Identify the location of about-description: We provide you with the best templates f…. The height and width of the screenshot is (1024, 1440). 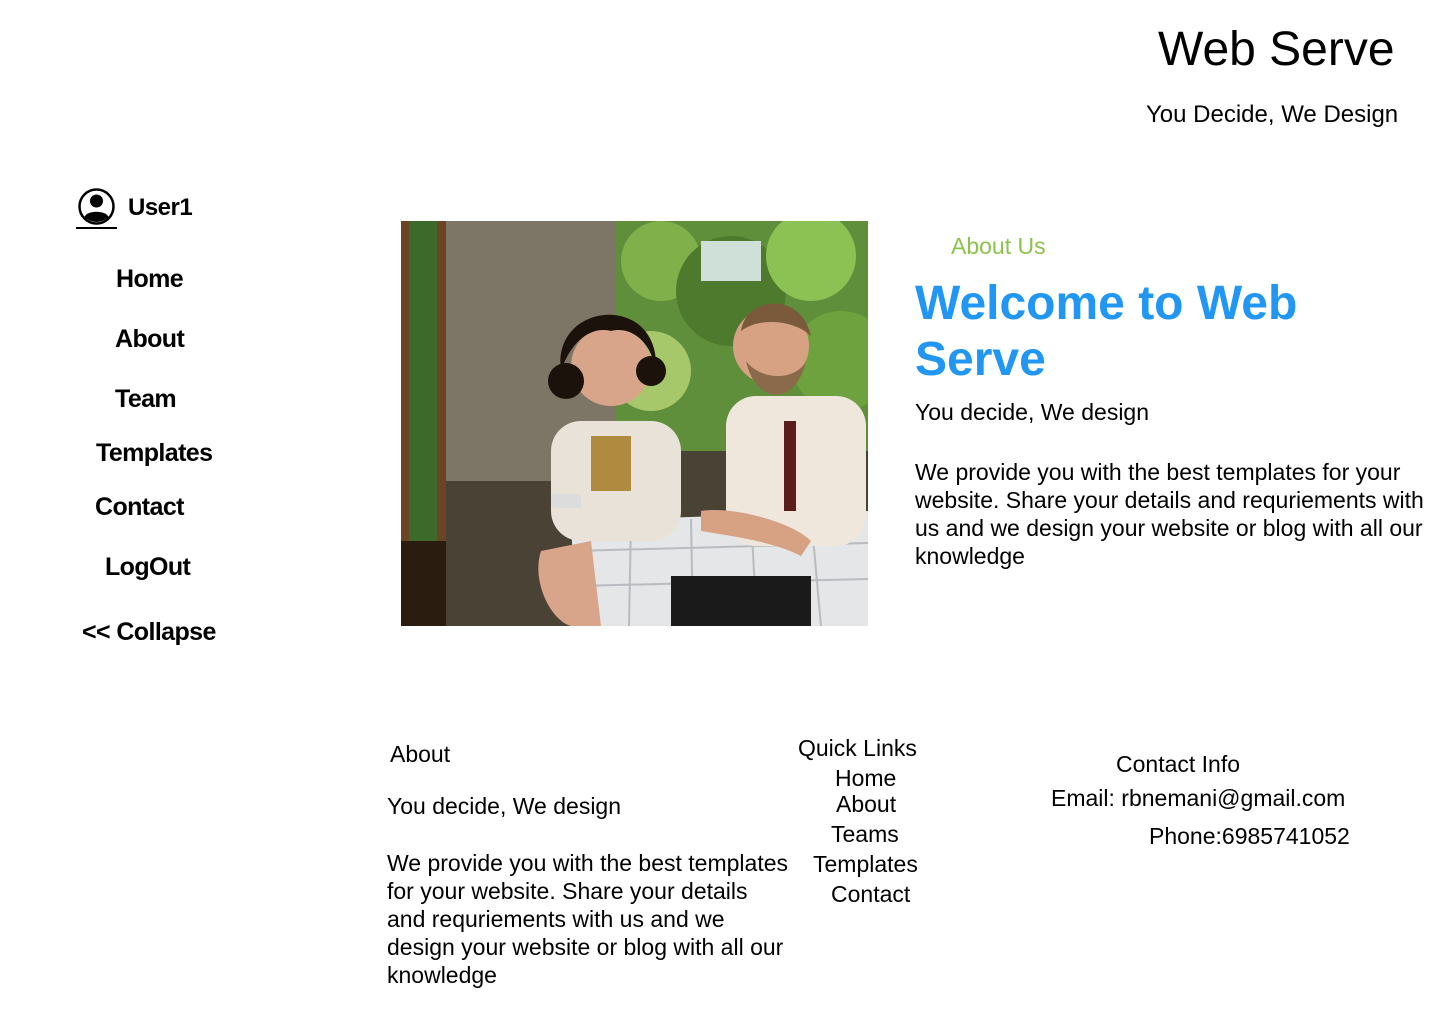
(1169, 514).